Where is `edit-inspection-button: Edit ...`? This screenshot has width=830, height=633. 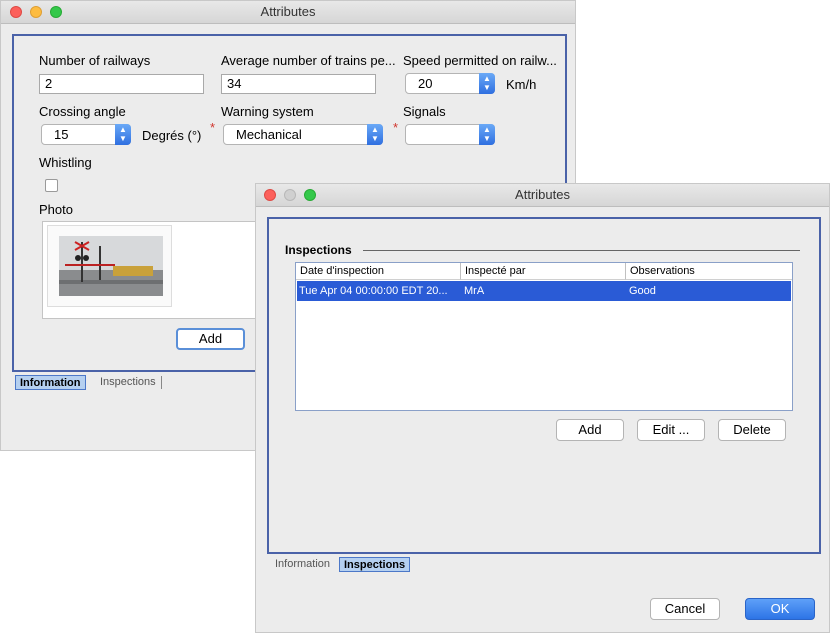 edit-inspection-button: Edit ... is located at coordinates (671, 430).